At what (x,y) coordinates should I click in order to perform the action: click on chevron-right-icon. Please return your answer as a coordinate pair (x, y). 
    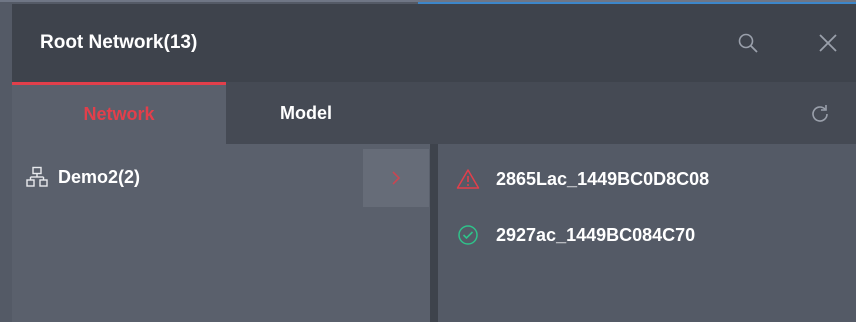
    Looking at the image, I should click on (396, 178).